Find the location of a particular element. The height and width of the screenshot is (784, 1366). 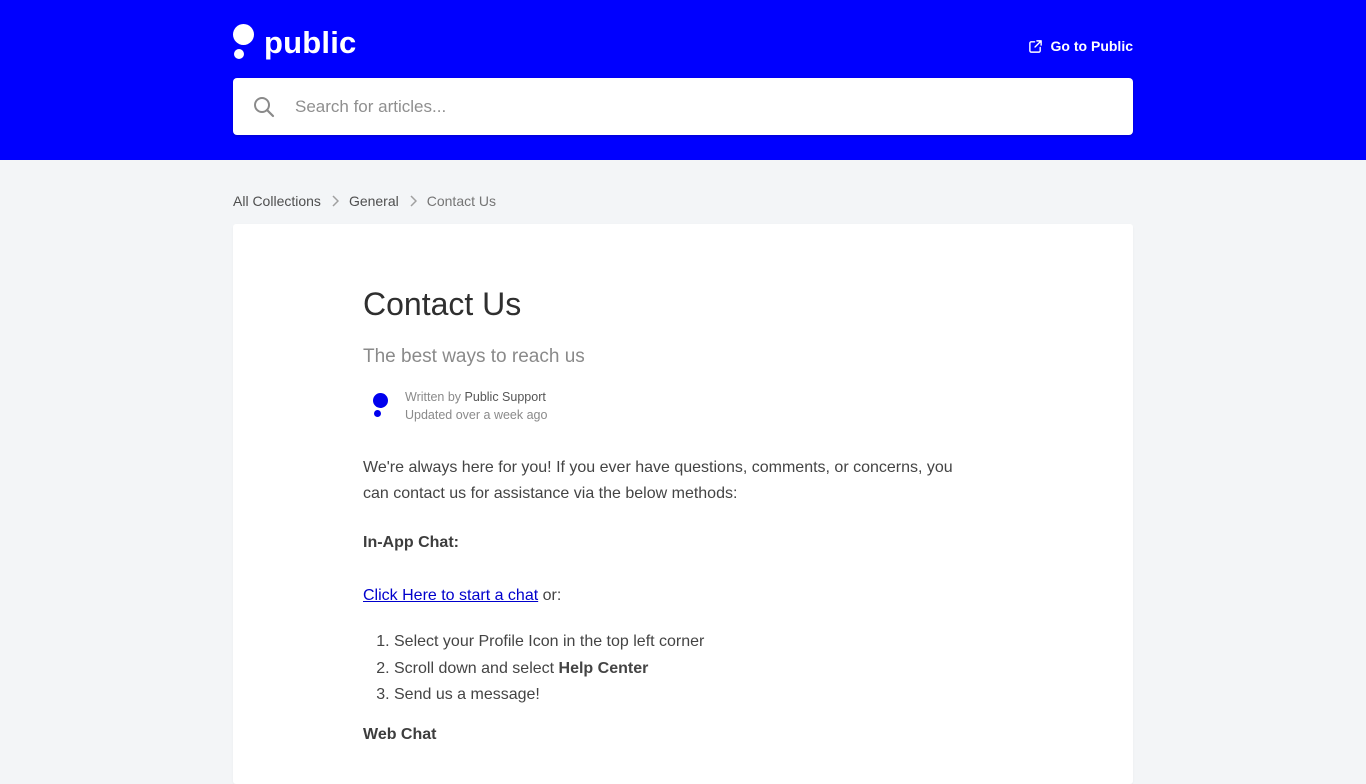

article-title: Contact Us is located at coordinates (442, 304).